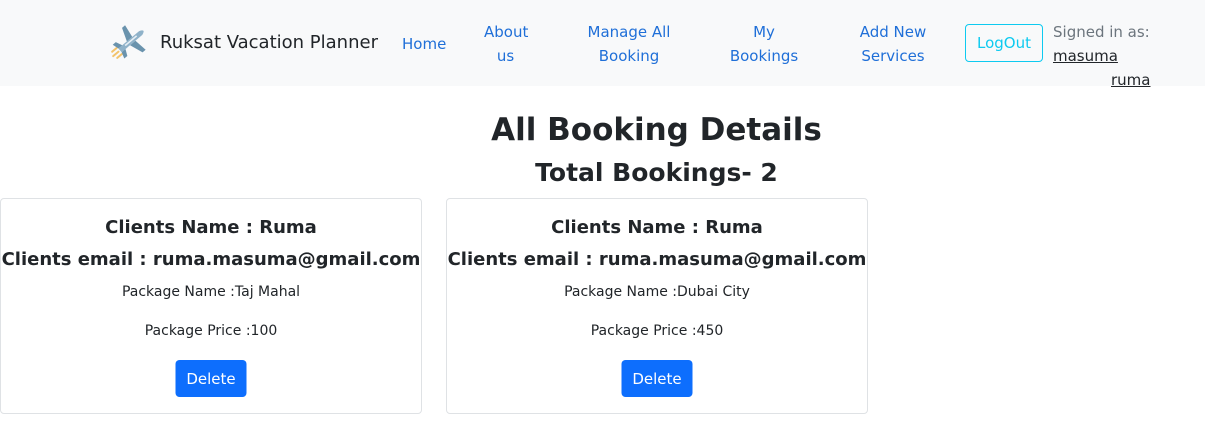  I want to click on signed-in-status: Signed in as: masuma ruma, so click(1129, 56).